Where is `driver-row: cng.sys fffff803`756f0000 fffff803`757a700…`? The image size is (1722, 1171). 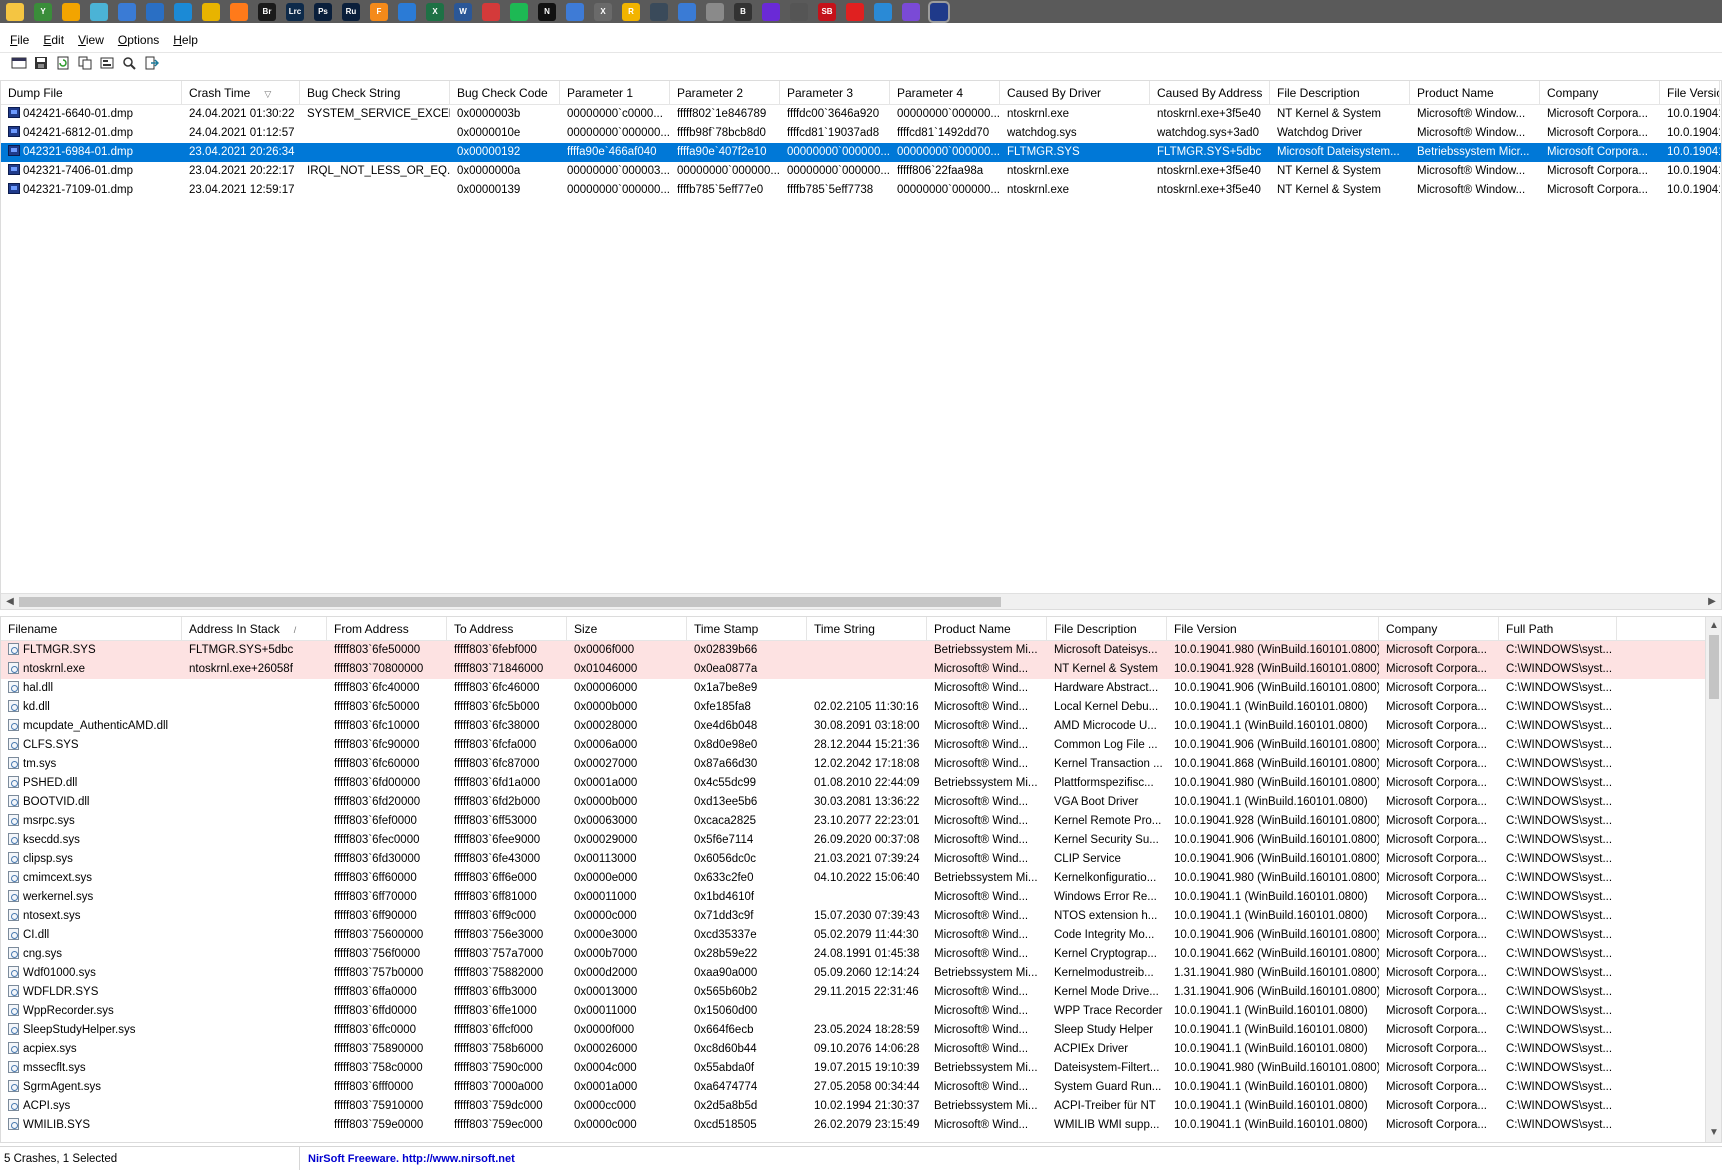 driver-row: cng.sys fffff803`756f0000 fffff803`757a700… is located at coordinates (861, 954).